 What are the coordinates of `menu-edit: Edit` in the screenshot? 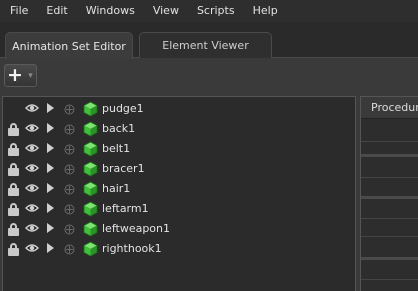 It's located at (56, 11).